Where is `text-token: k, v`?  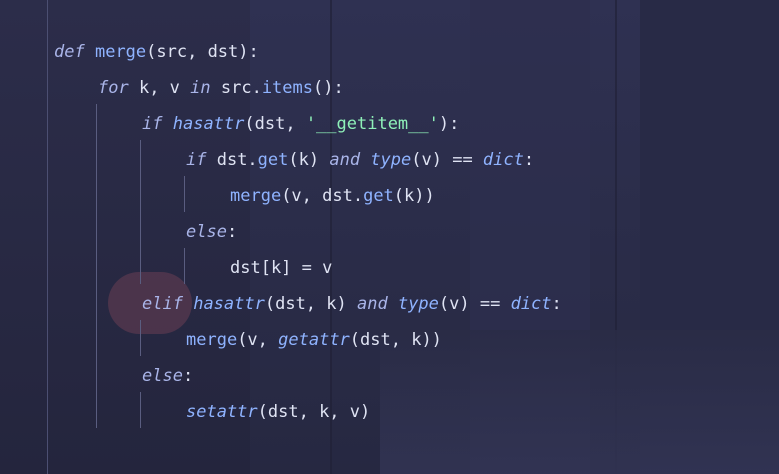
text-token: k, v is located at coordinates (159, 88).